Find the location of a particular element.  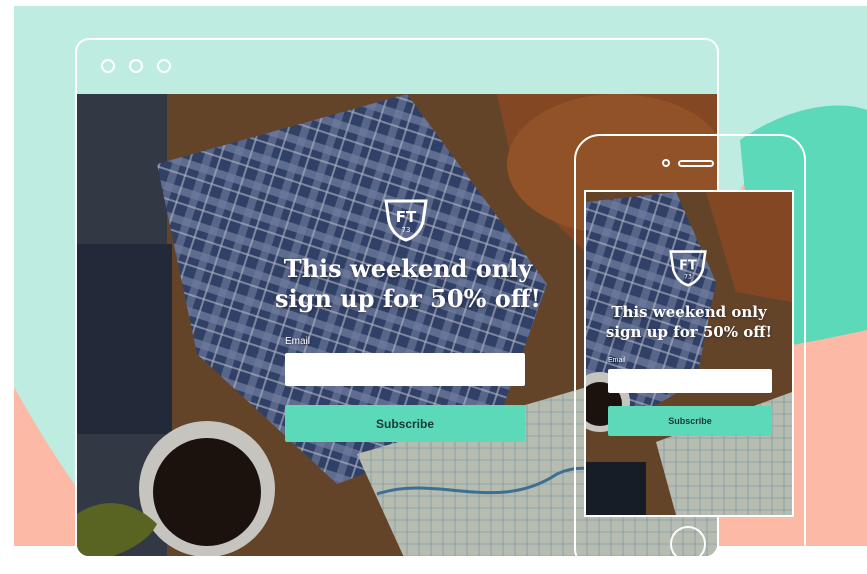

logo-text: FT is located at coordinates (406, 217).